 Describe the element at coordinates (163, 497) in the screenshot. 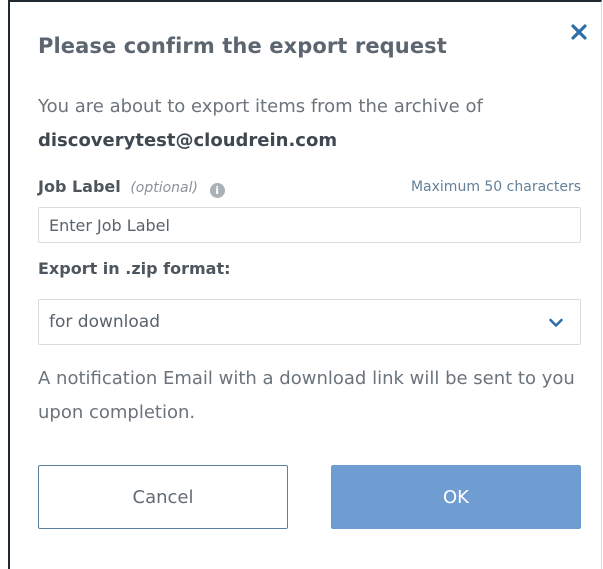

I see `cancel-button: Cancel` at that location.